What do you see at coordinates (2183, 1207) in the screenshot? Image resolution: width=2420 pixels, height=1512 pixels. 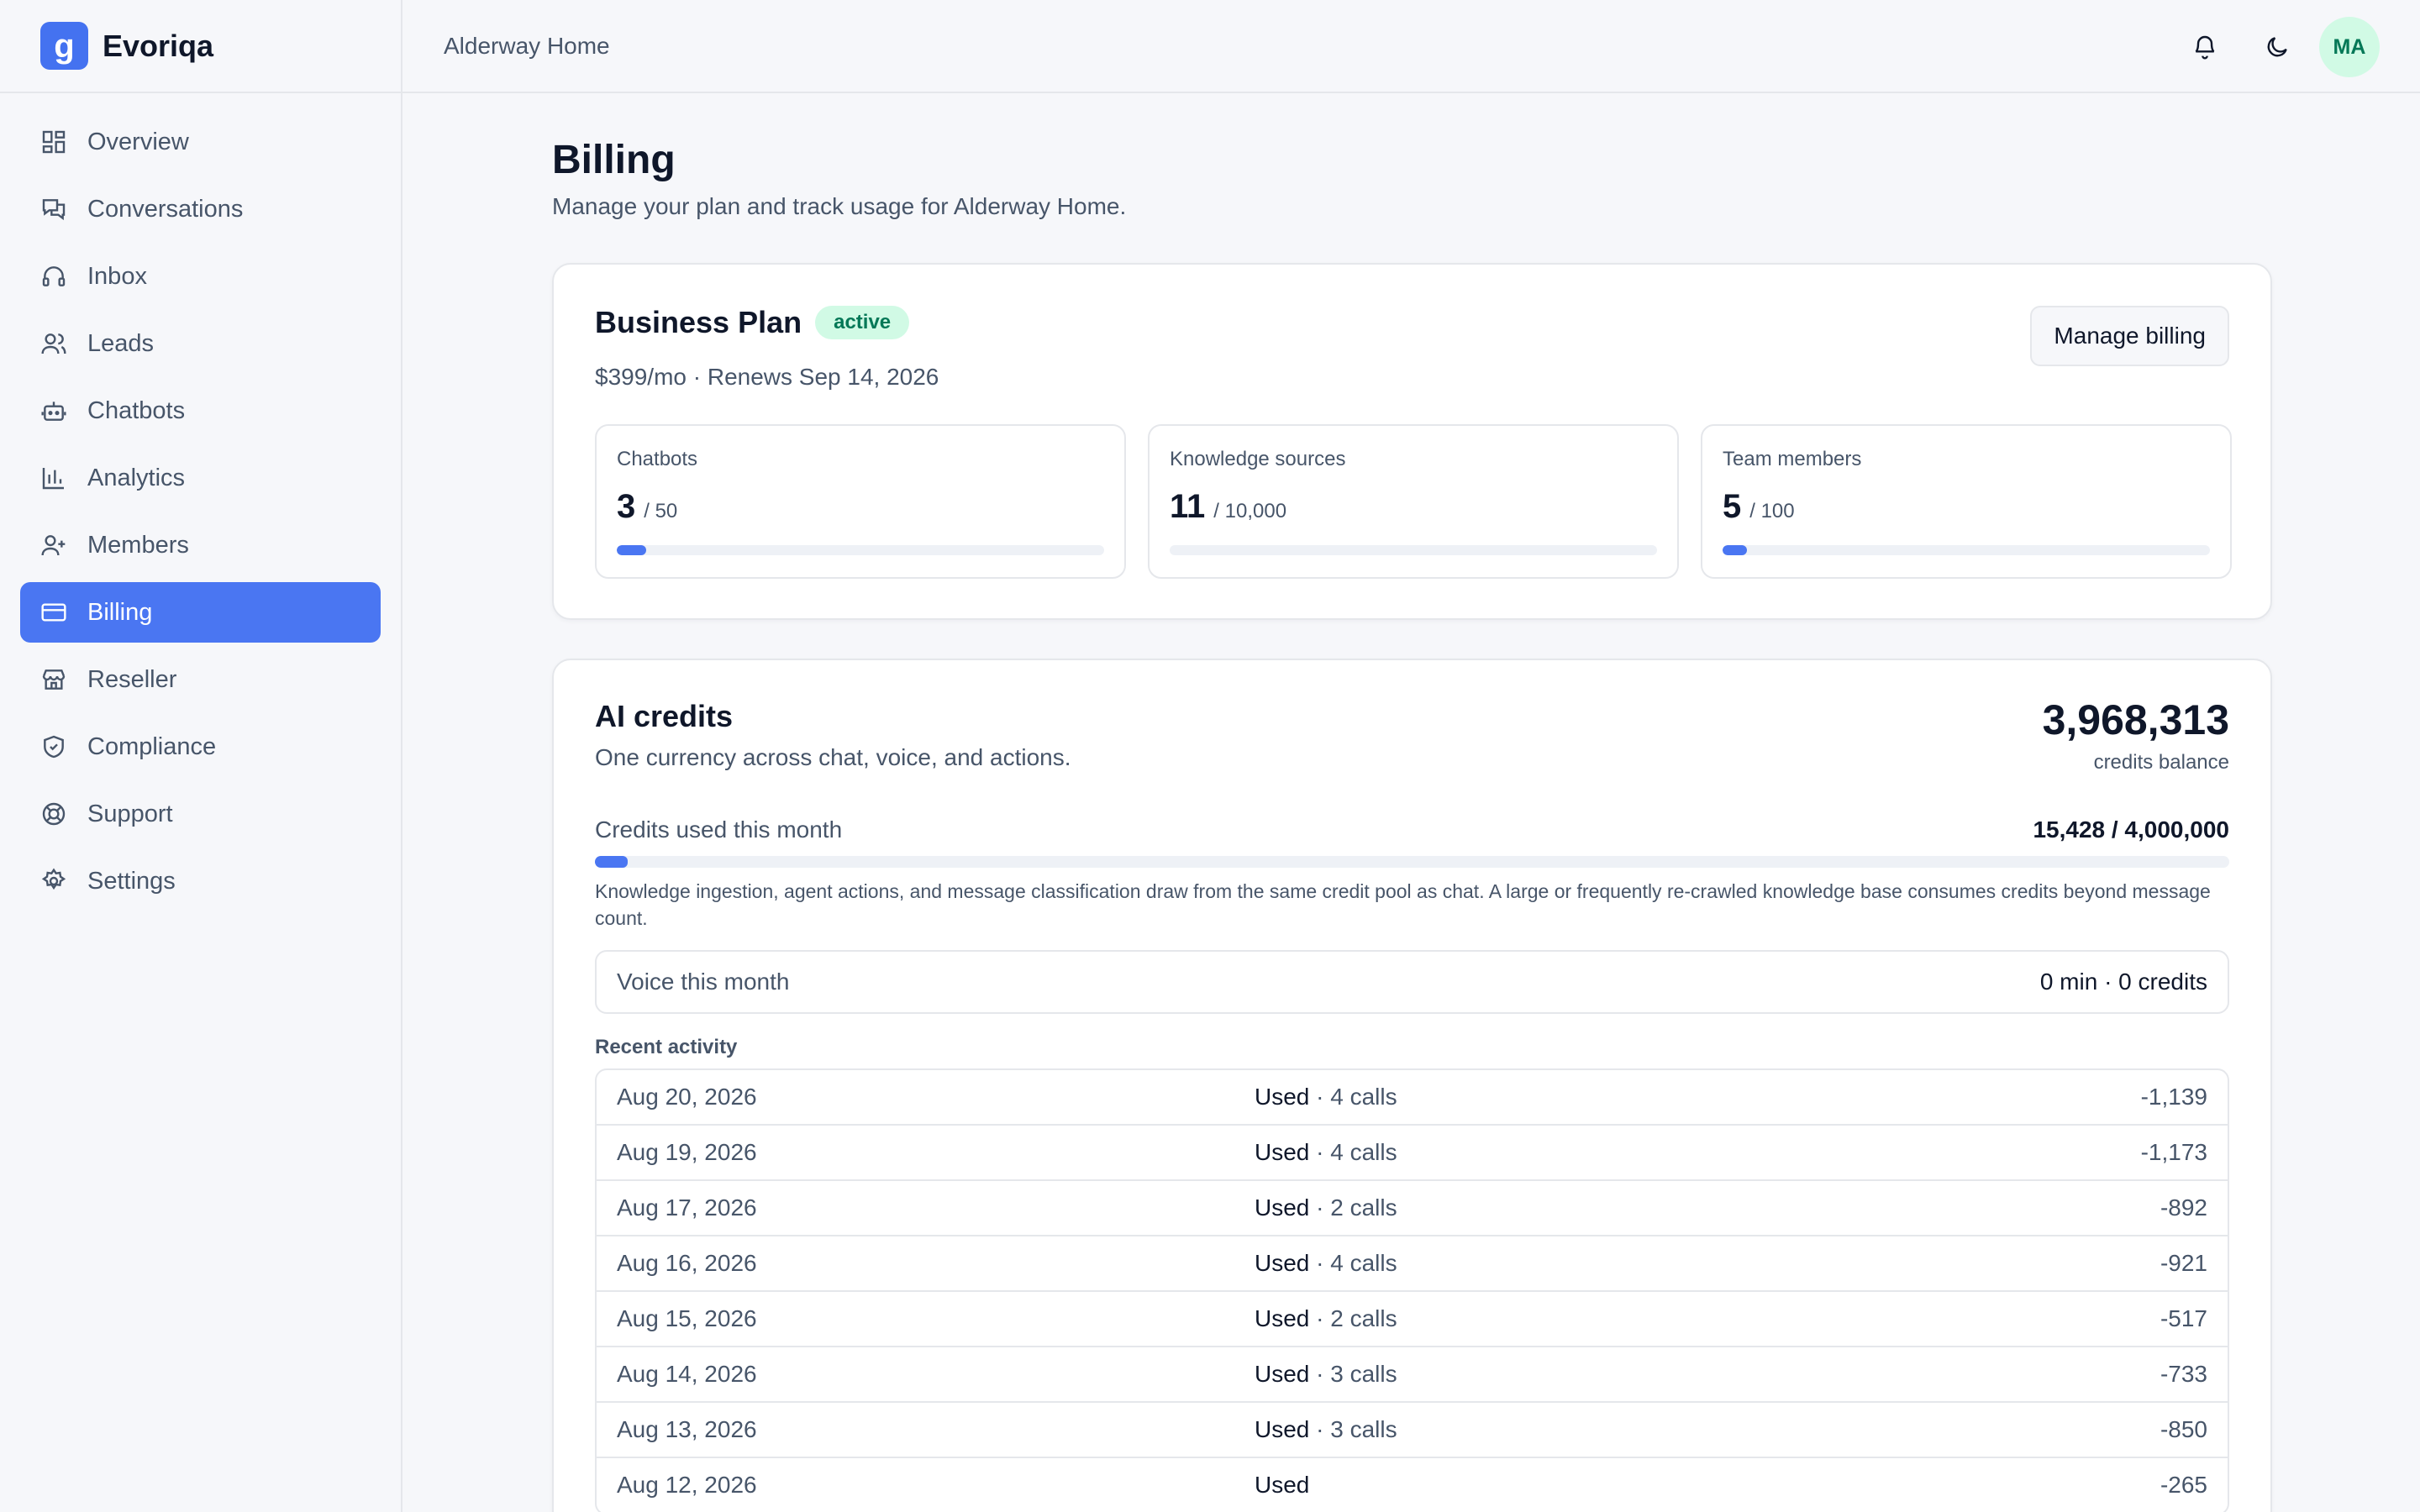 I see `activity-amount: -892` at bounding box center [2183, 1207].